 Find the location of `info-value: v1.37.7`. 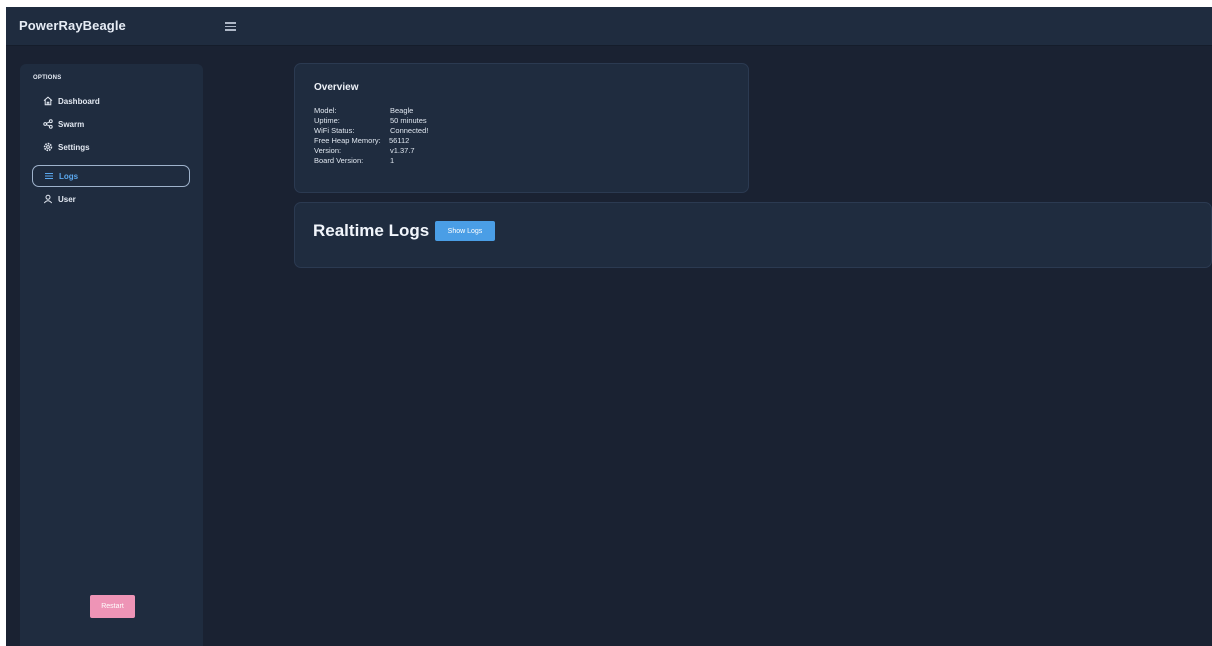

info-value: v1.37.7 is located at coordinates (402, 150).